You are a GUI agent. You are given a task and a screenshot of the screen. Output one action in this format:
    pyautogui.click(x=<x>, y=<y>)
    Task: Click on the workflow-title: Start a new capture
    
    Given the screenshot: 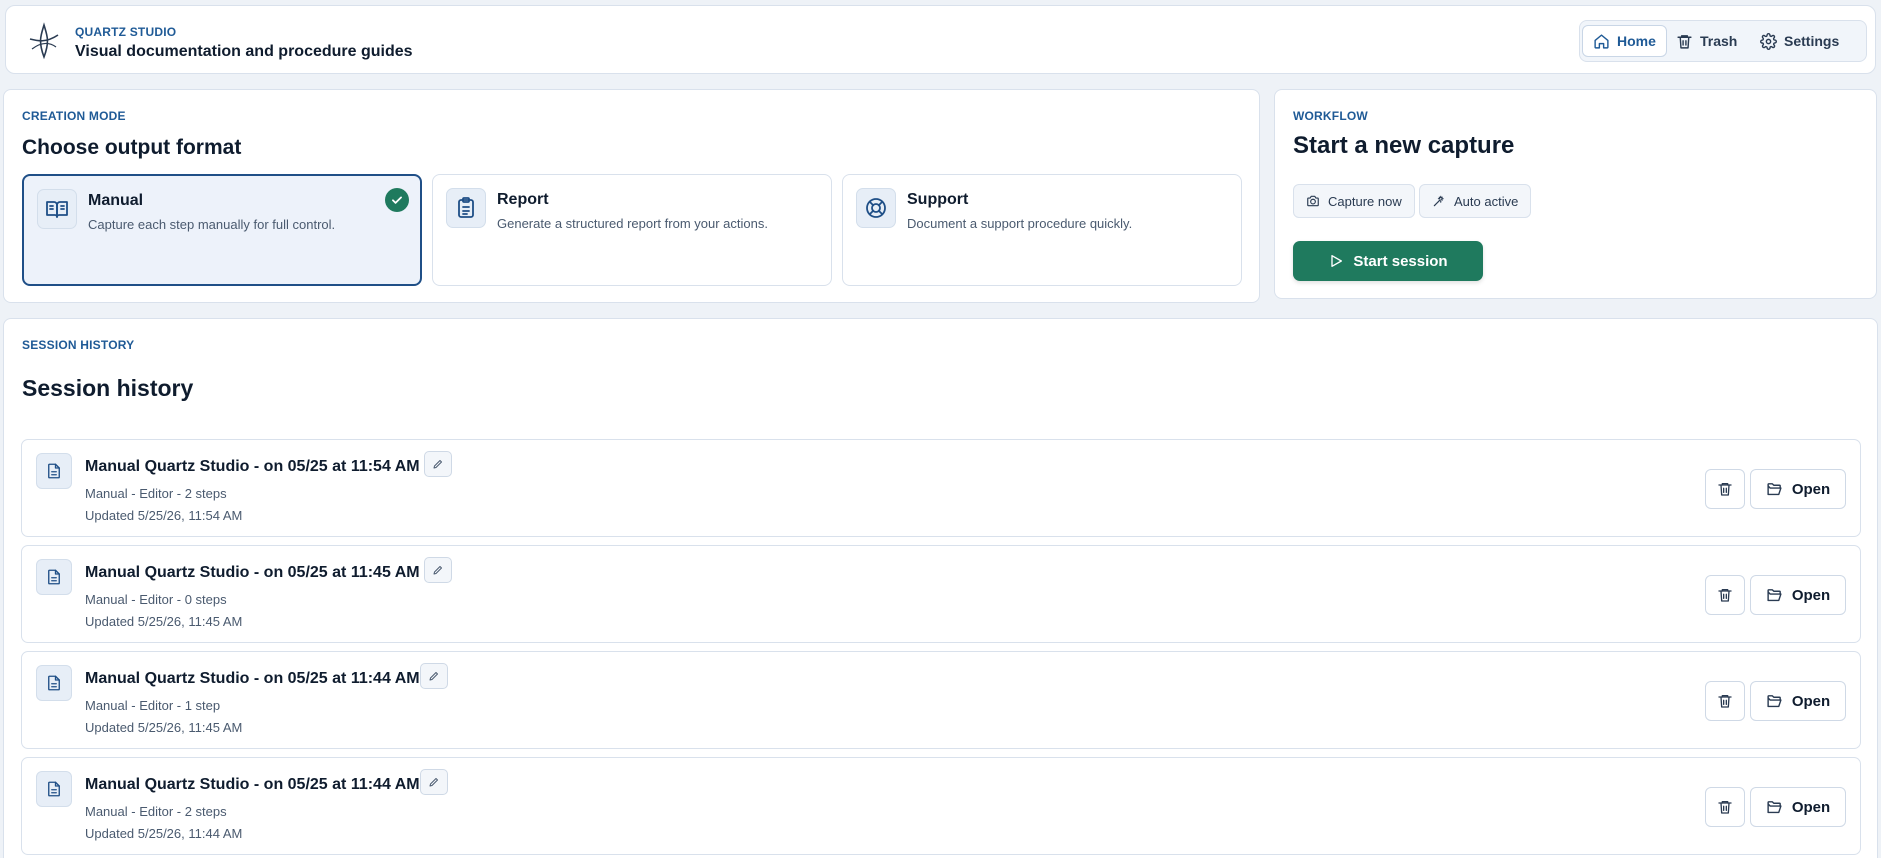 What is the action you would take?
    pyautogui.click(x=1404, y=145)
    